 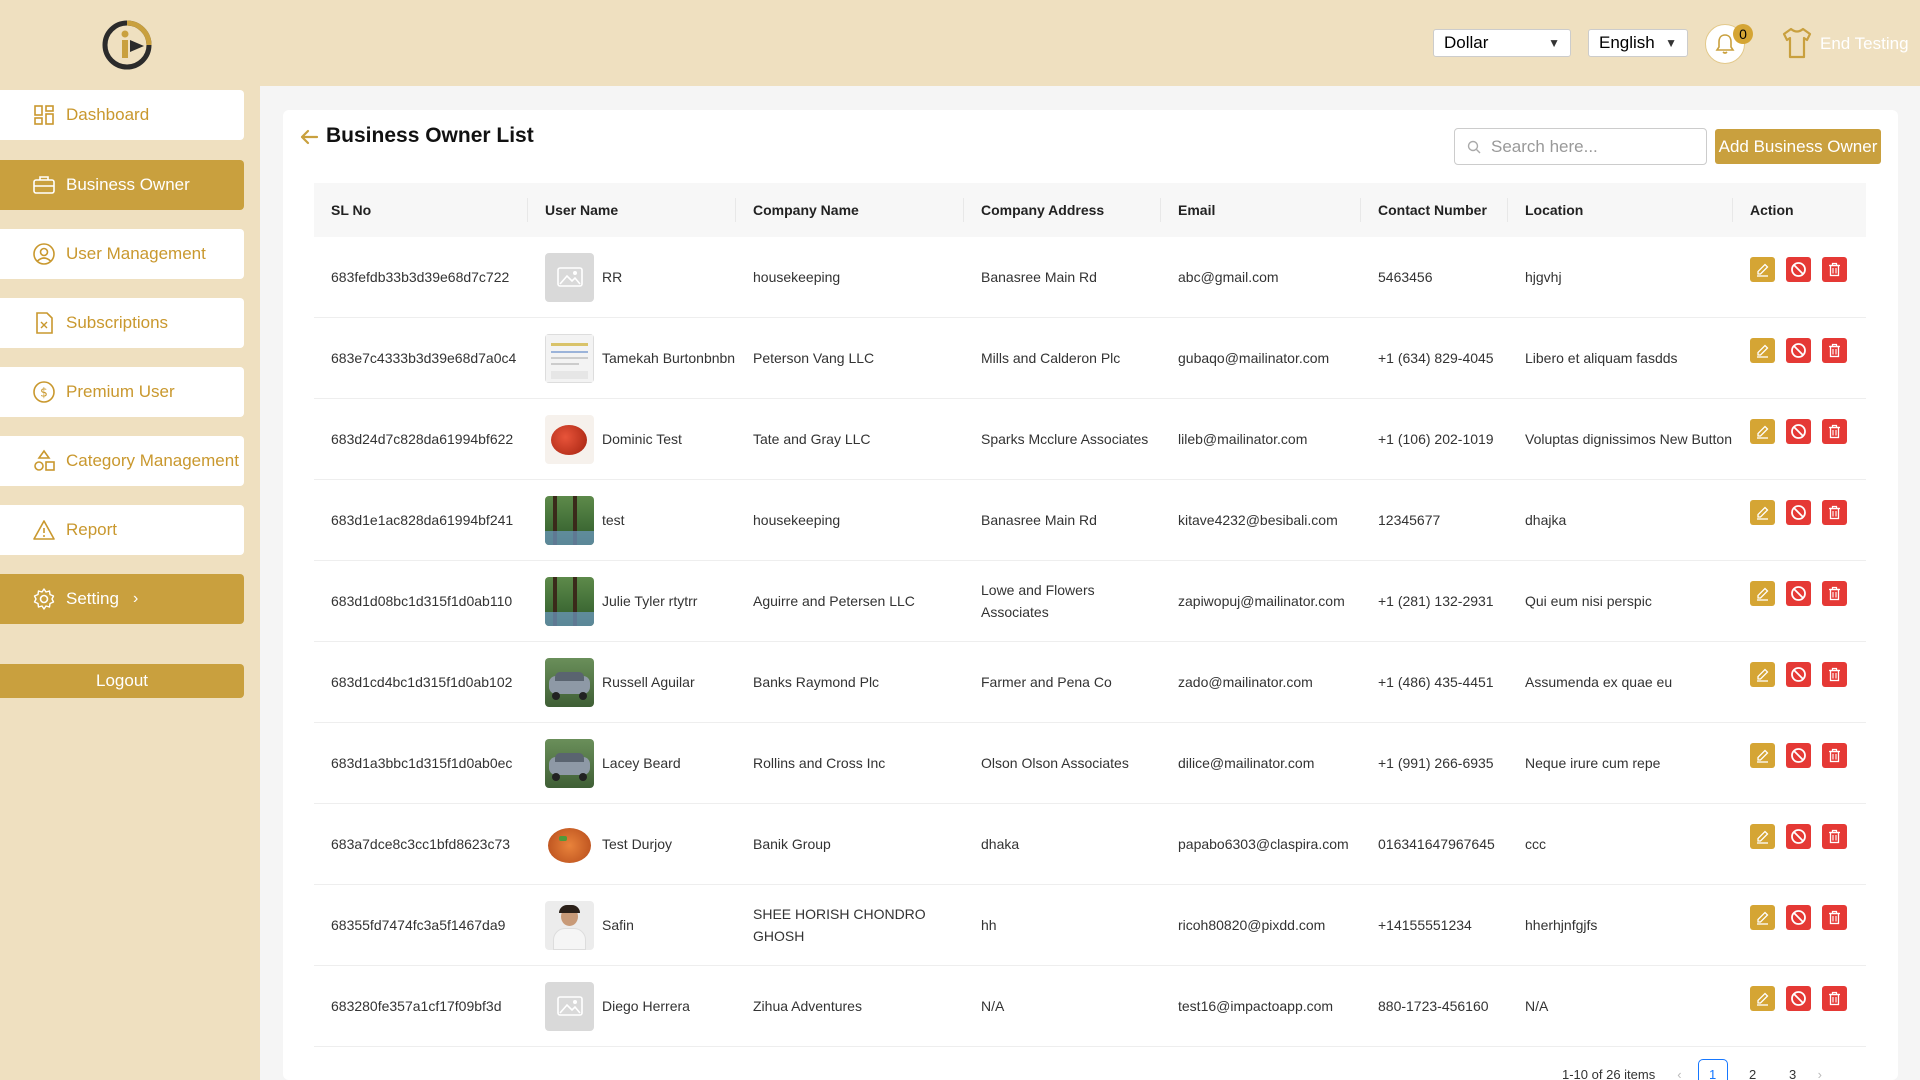 I want to click on tshirt-icon, so click(x=1797, y=43).